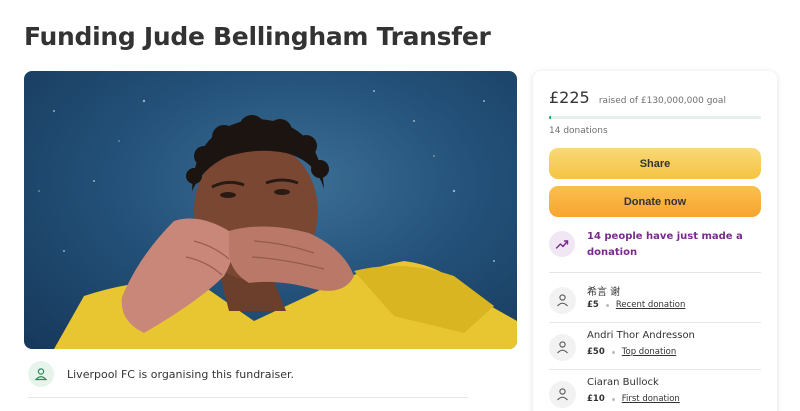 This screenshot has width=800, height=411. Describe the element at coordinates (593, 305) in the screenshot. I see `donor-amount: £5` at that location.